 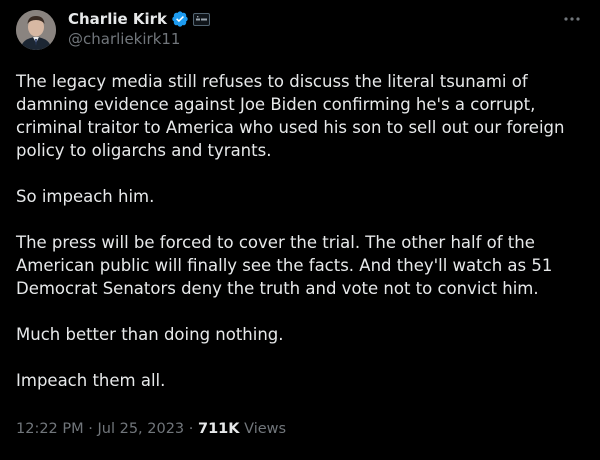 I want to click on tweet-paragraph: So impeach him., so click(x=85, y=196).